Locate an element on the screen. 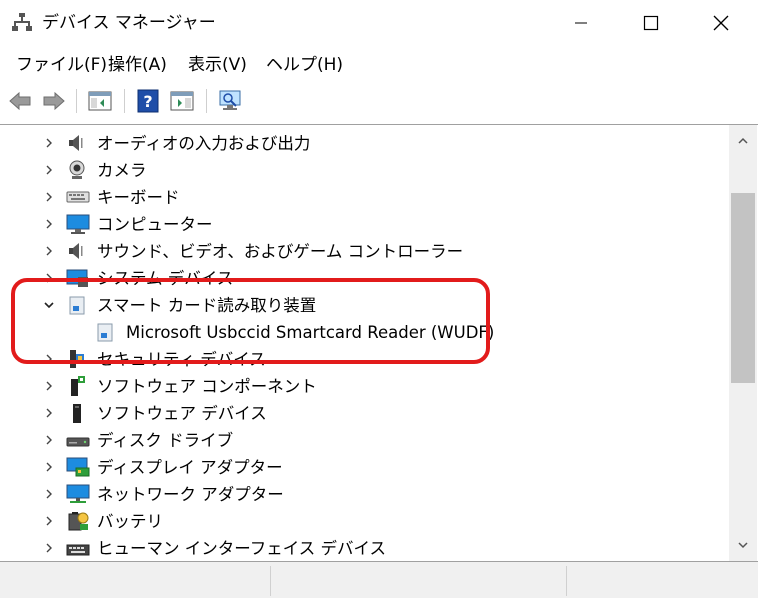 The width and height of the screenshot is (758, 598). menu-file: ファイル(F) is located at coordinates (61, 65).